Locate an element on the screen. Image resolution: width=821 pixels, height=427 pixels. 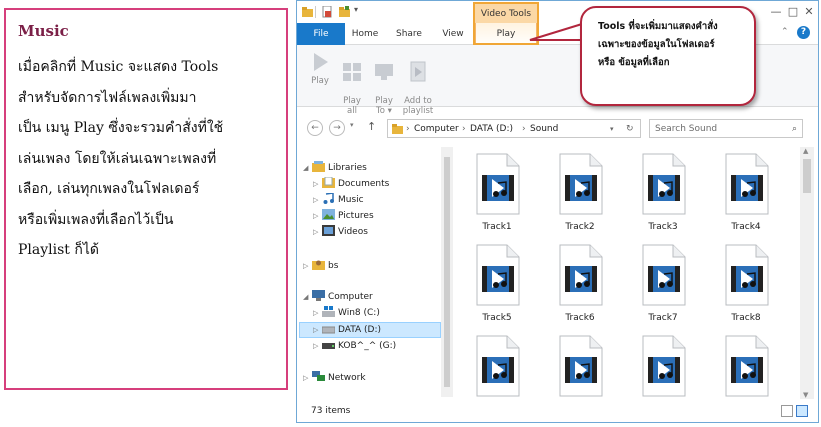
back-icon: ← is located at coordinates (315, 128).